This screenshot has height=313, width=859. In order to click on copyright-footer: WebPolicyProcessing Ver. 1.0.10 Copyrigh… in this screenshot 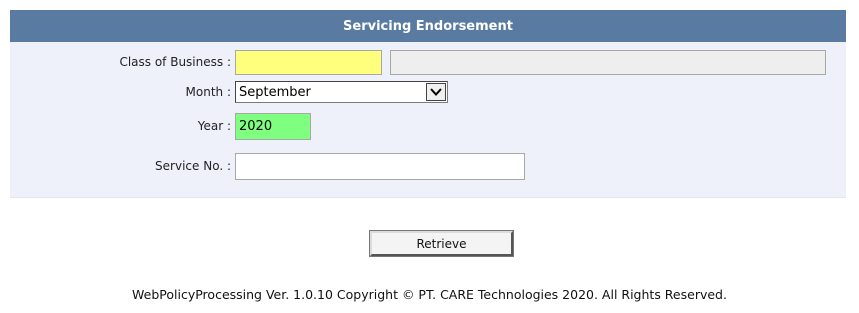, I will do `click(429, 294)`.